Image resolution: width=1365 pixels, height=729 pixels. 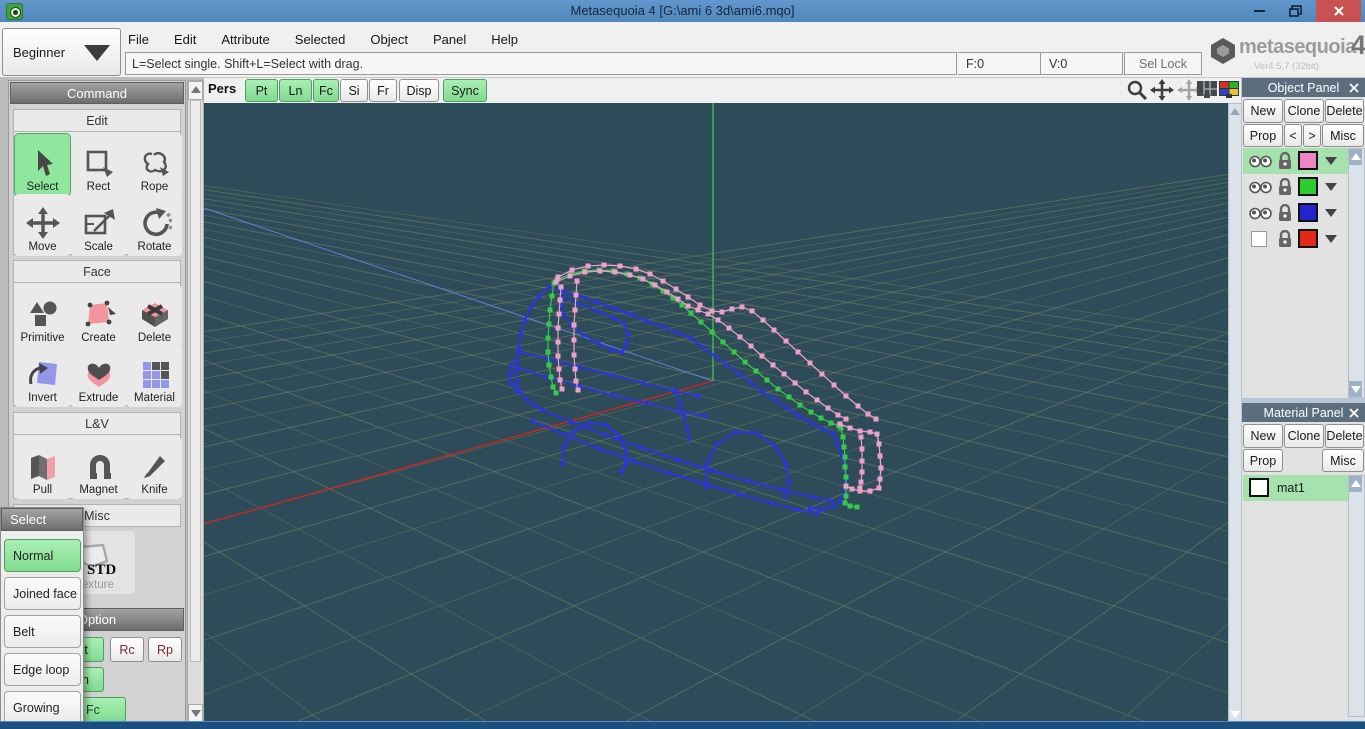 I want to click on mode-dropdown: Beginner, so click(x=61, y=52).